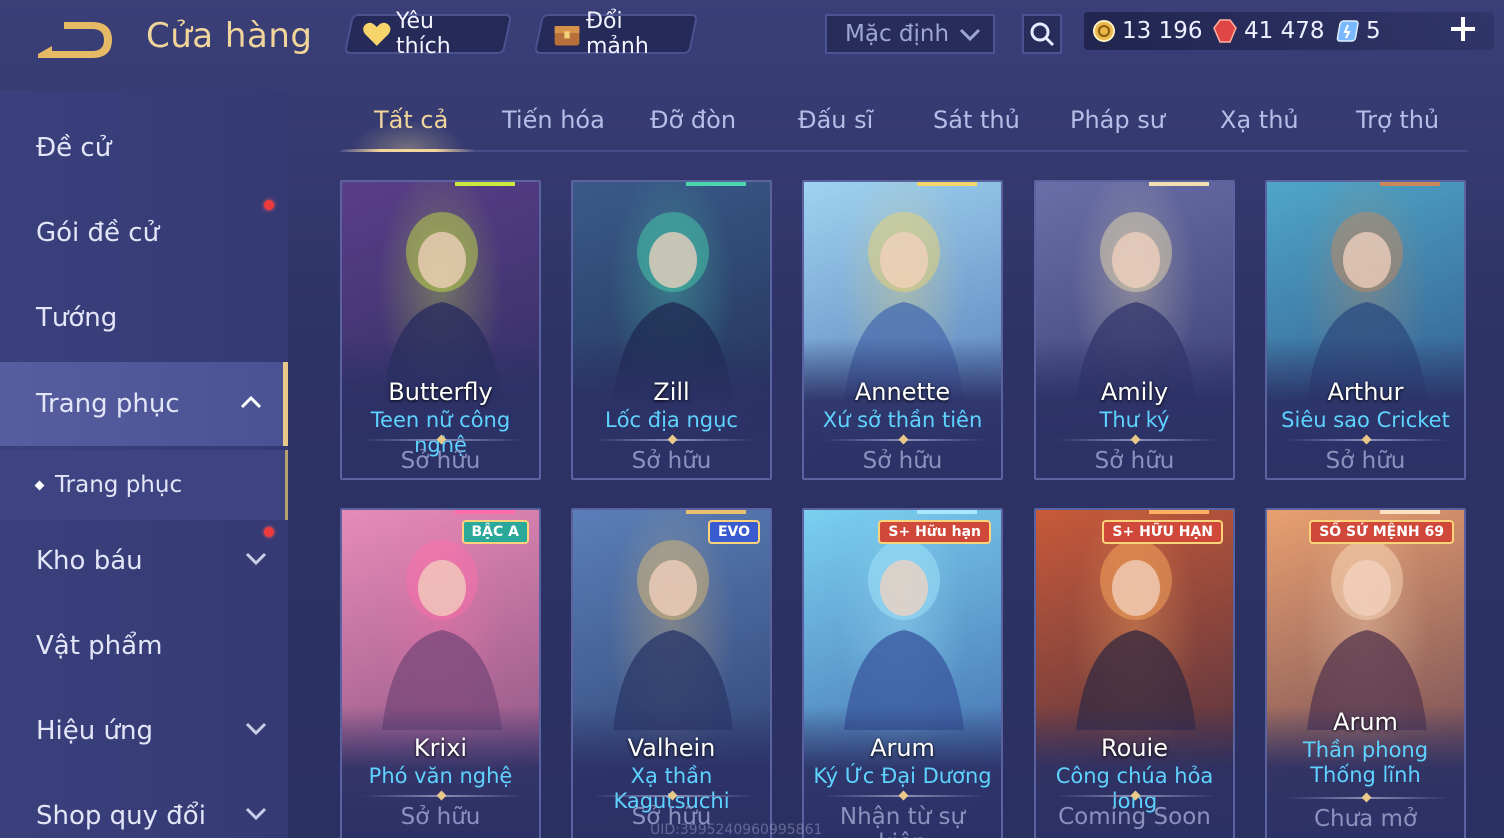 Image resolution: width=1504 pixels, height=838 pixels. I want to click on sidebar-item-label: Hiệu ứng, so click(94, 731).